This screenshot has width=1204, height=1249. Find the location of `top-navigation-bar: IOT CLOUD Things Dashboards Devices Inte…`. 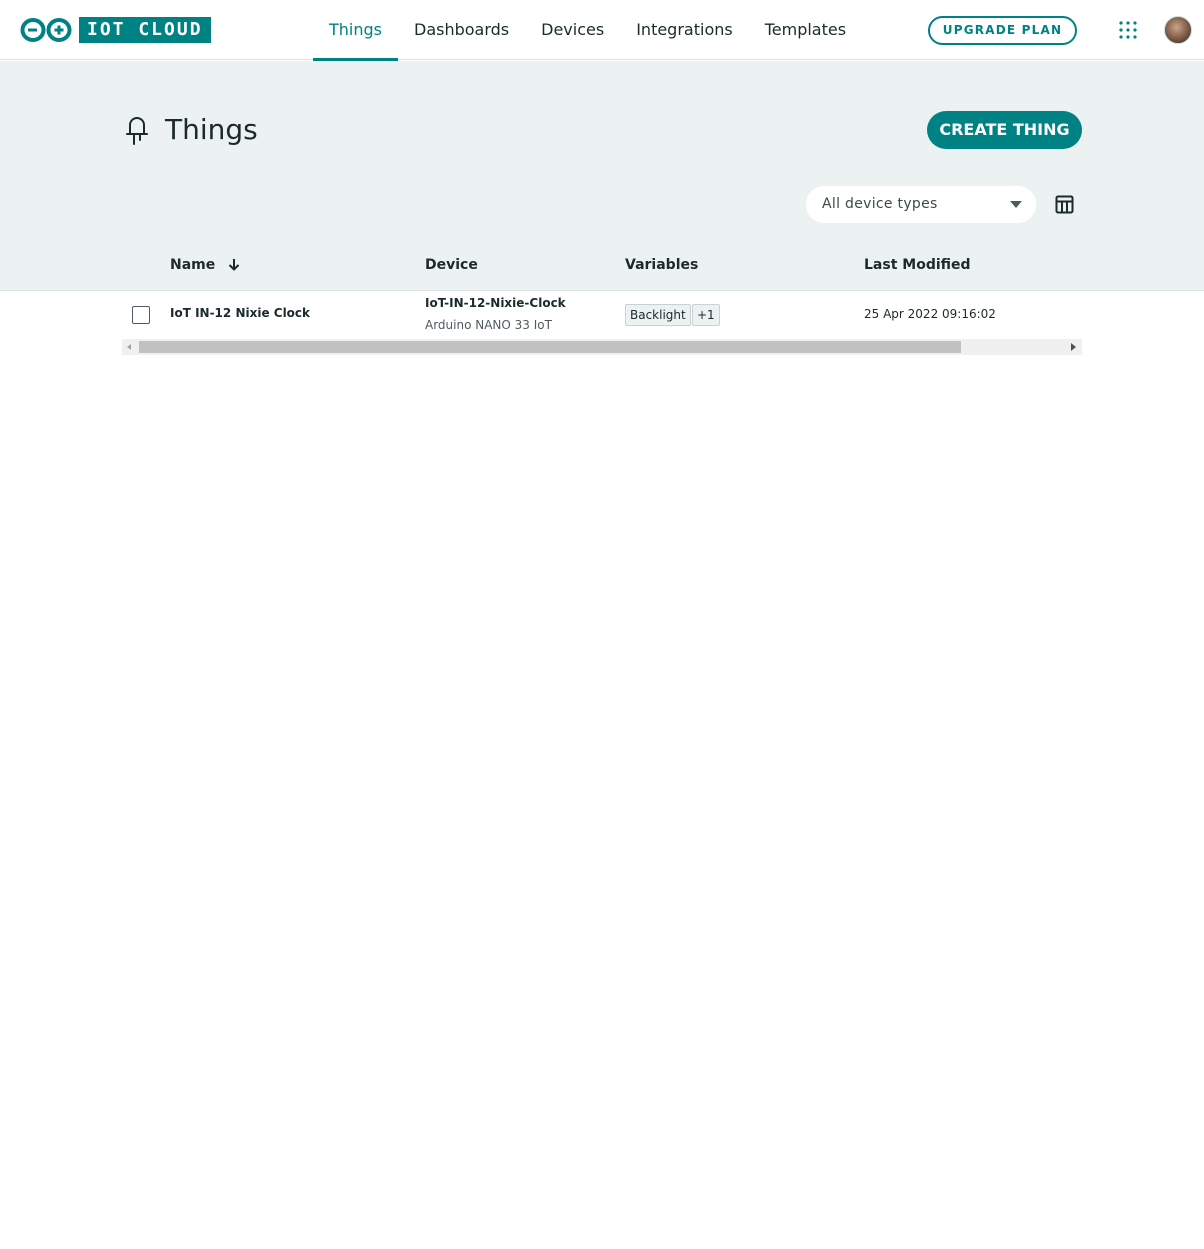

top-navigation-bar: IOT CLOUD Things Dashboards Devices Inte… is located at coordinates (602, 30).